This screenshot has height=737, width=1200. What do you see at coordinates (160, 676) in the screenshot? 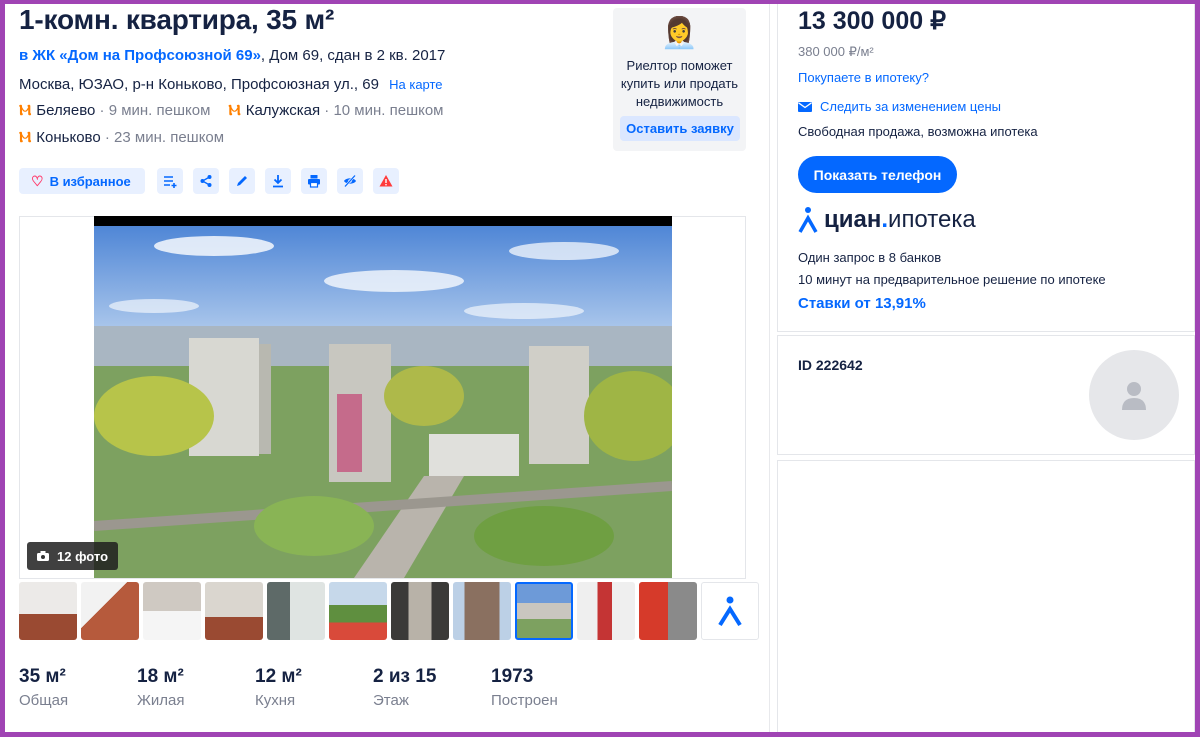
I see `fact-value: 18 м²` at bounding box center [160, 676].